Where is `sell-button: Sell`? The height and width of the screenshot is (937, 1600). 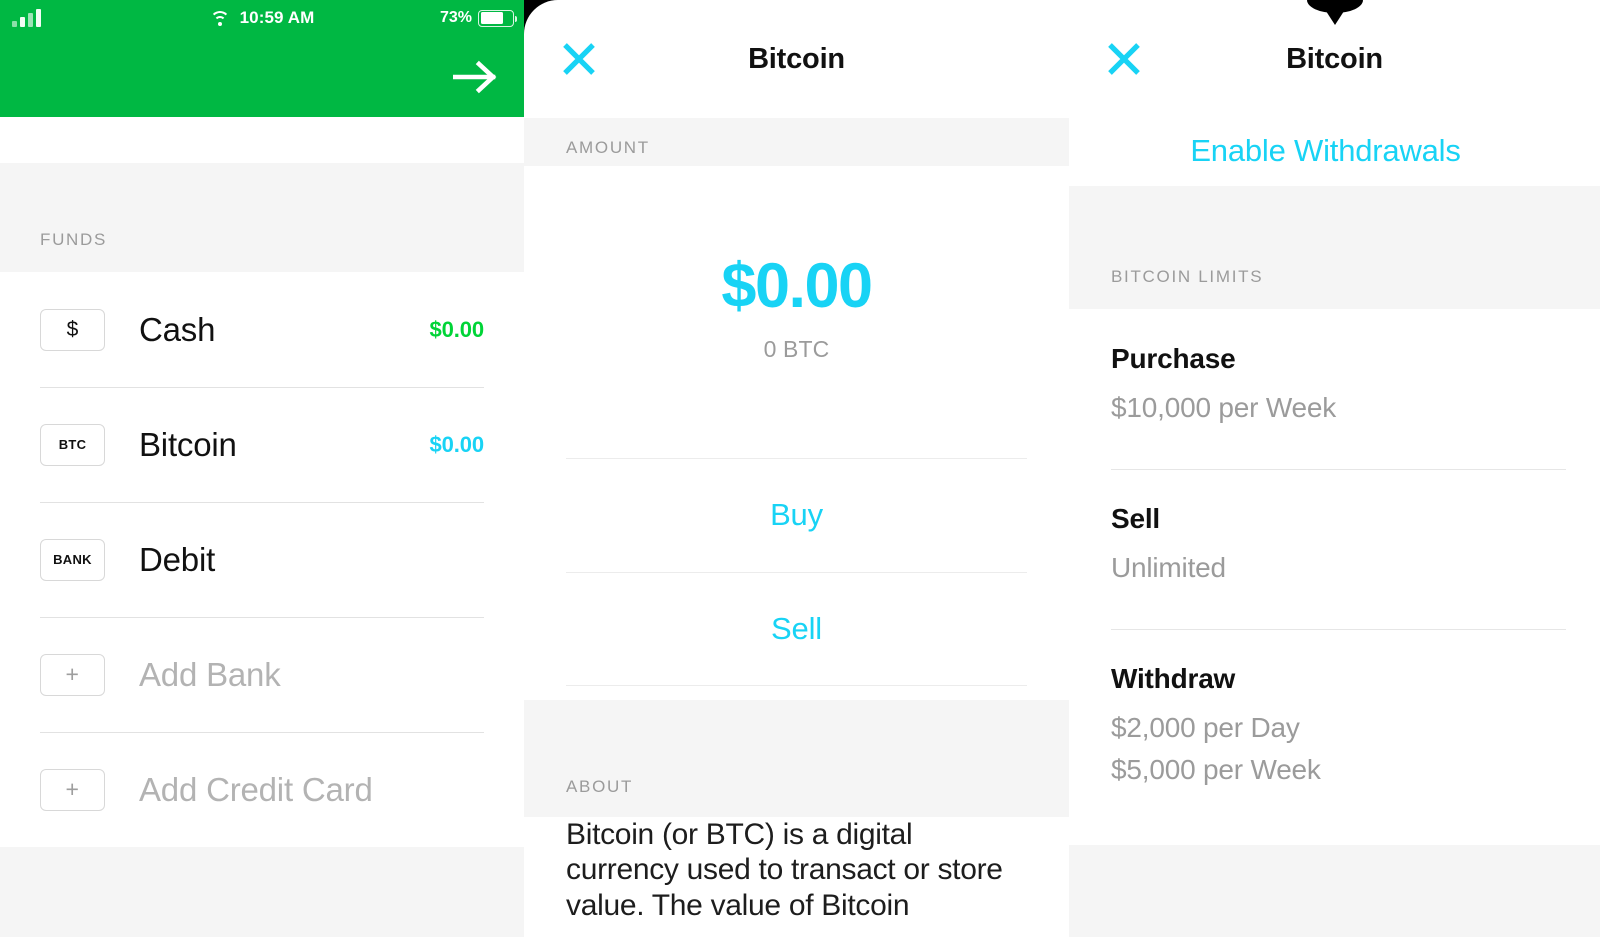 sell-button: Sell is located at coordinates (796, 629).